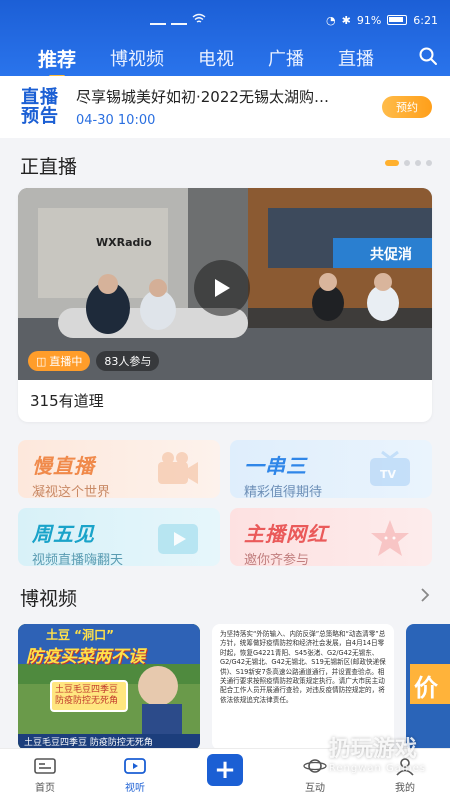 This screenshot has height=800, width=450. I want to click on tv-icon: TV, so click(390, 468).